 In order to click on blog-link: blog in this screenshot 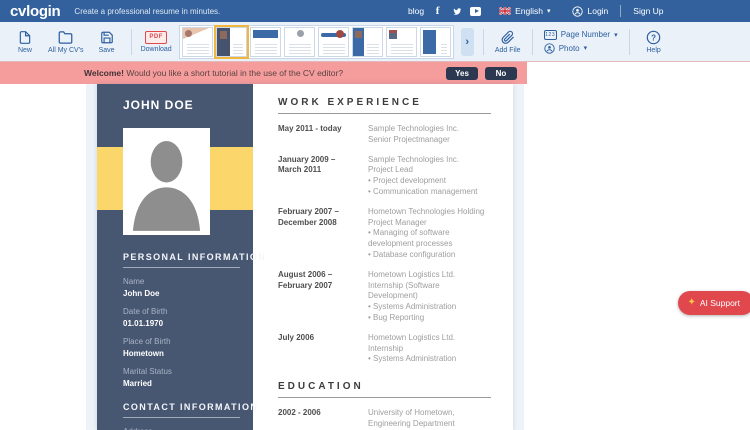, I will do `click(416, 11)`.